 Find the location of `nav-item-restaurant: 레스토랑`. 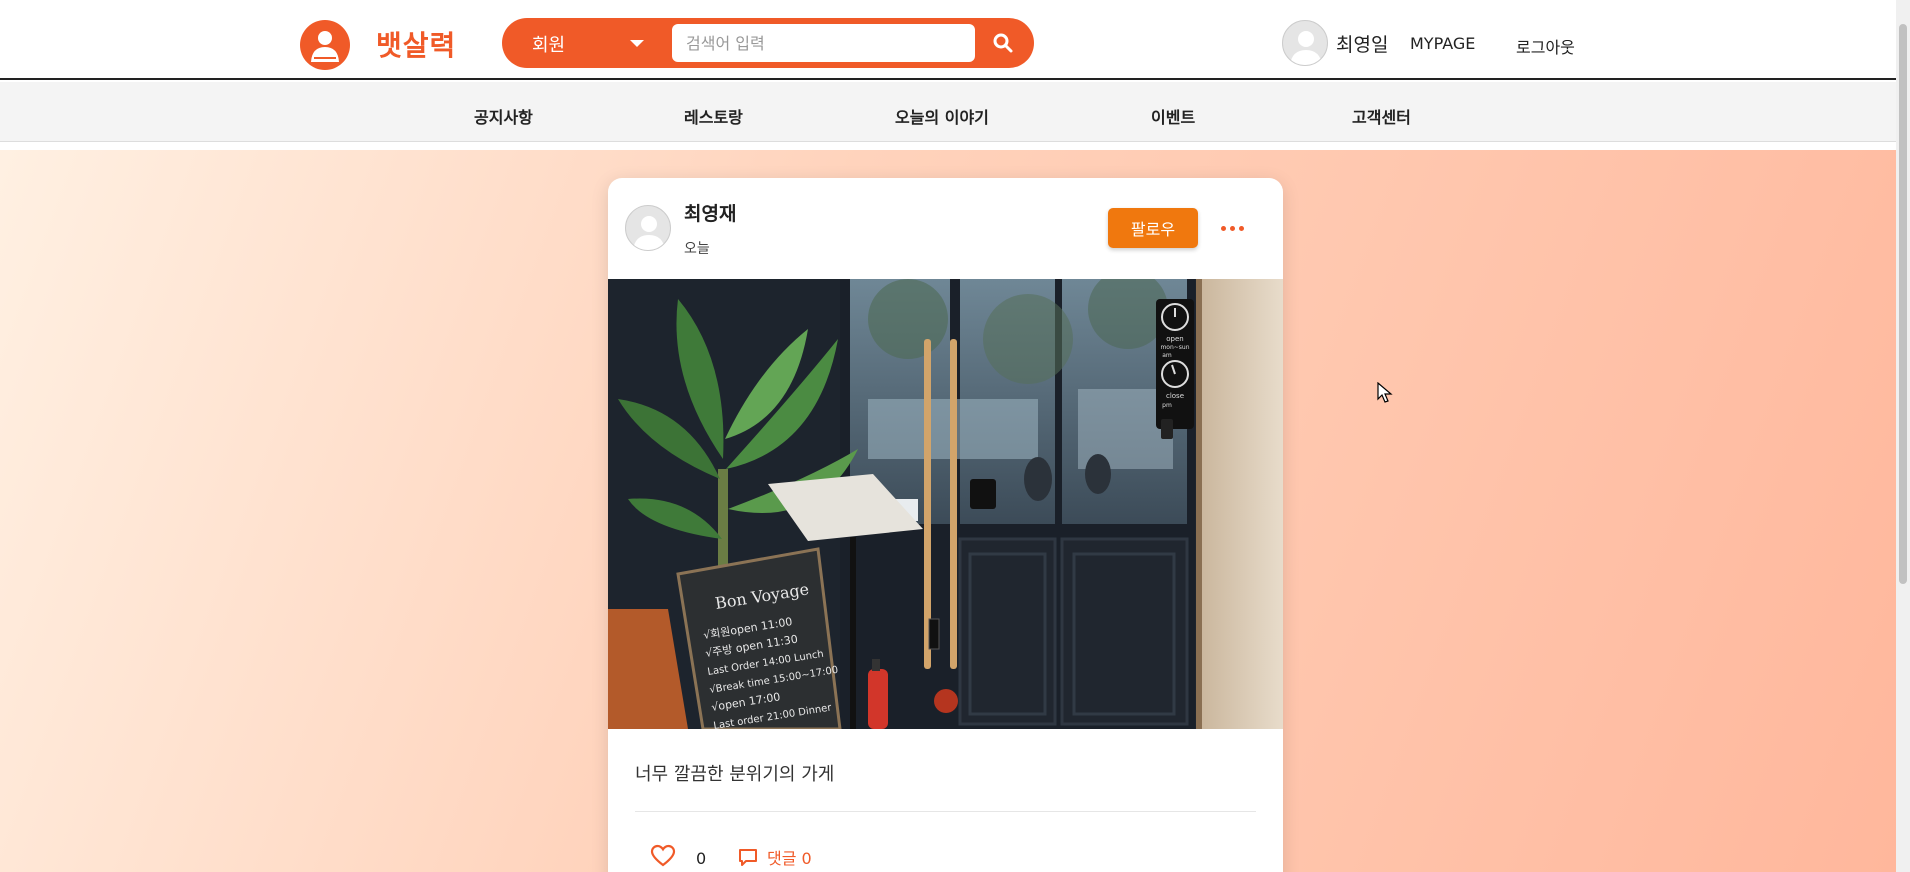

nav-item-restaurant: 레스토랑 is located at coordinates (713, 116).